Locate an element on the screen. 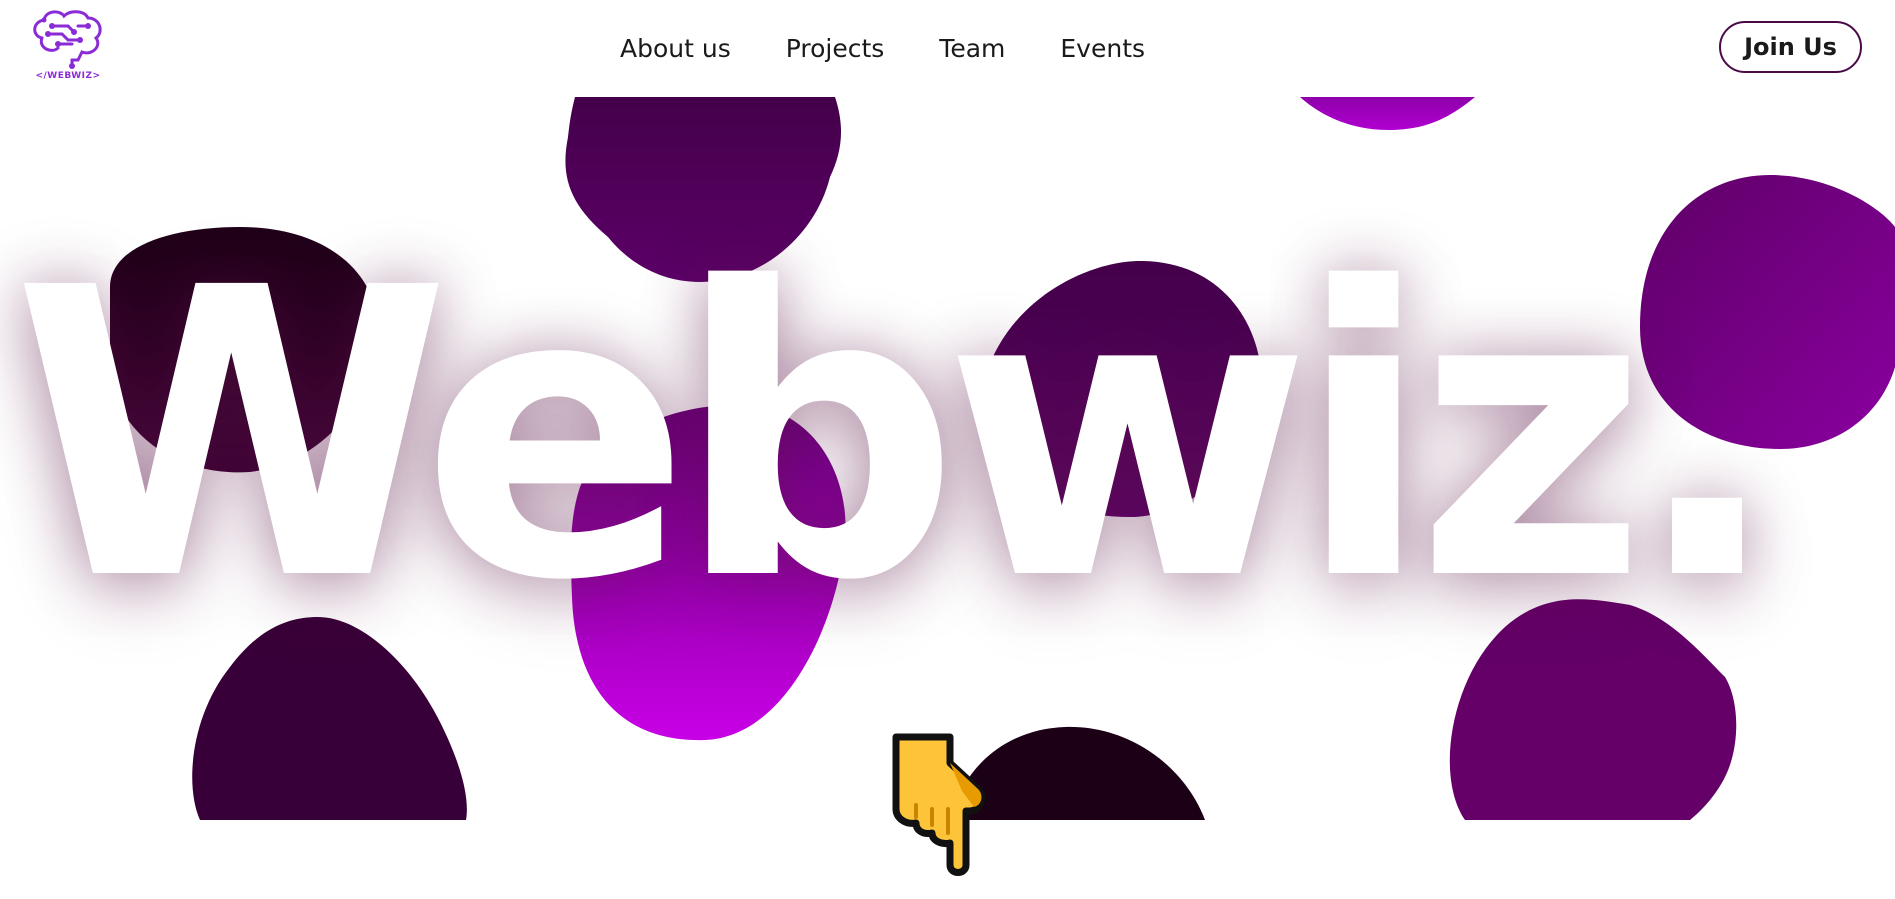 Image resolution: width=1895 pixels, height=899 pixels. nav-events: Events is located at coordinates (1102, 48).